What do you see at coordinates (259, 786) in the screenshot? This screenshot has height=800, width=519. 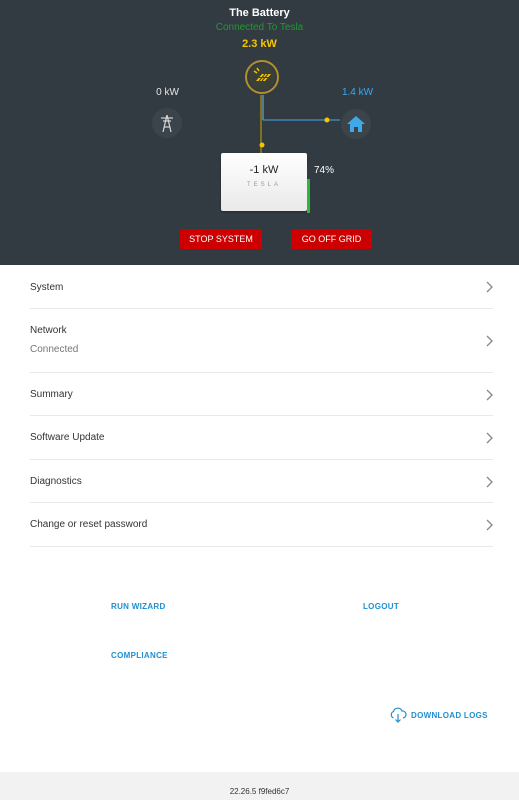 I see `footer: 22.26.5 f9fed6c7` at bounding box center [259, 786].